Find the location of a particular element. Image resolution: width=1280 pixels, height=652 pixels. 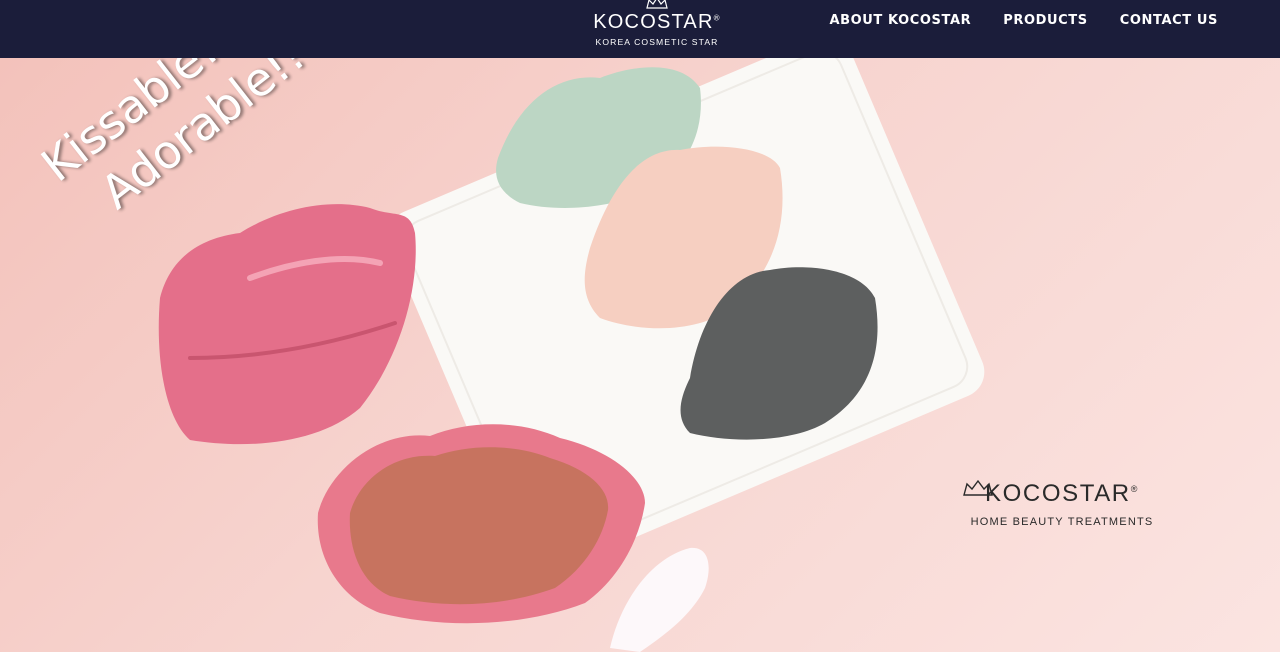

hero-brand-tagline: HOME BEAUTY TREATMENTS is located at coordinates (1062, 522).